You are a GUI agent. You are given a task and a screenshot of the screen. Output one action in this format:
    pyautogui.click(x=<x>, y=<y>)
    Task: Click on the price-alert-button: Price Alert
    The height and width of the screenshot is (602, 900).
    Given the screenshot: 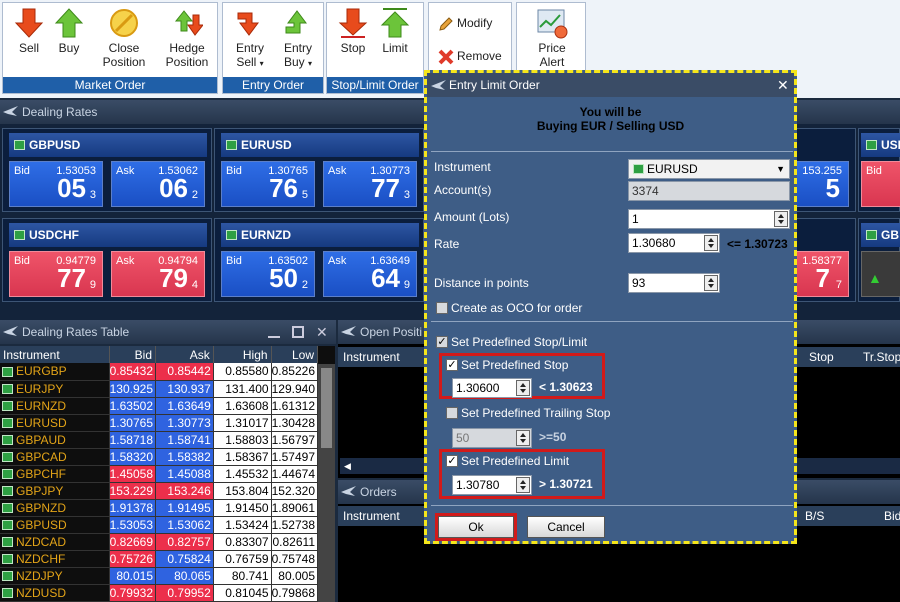 What is the action you would take?
    pyautogui.click(x=552, y=38)
    